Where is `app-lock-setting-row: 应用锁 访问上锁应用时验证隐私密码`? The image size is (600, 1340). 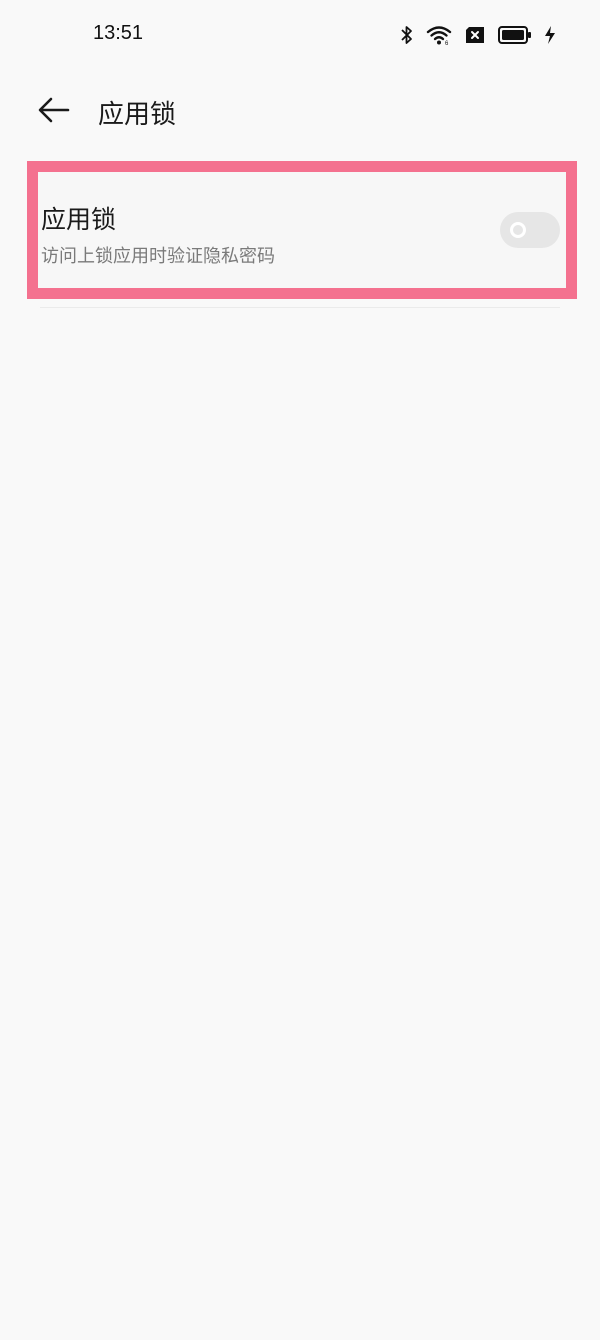
app-lock-setting-row: 应用锁 访问上锁应用时验证隐私密码 is located at coordinates (302, 230).